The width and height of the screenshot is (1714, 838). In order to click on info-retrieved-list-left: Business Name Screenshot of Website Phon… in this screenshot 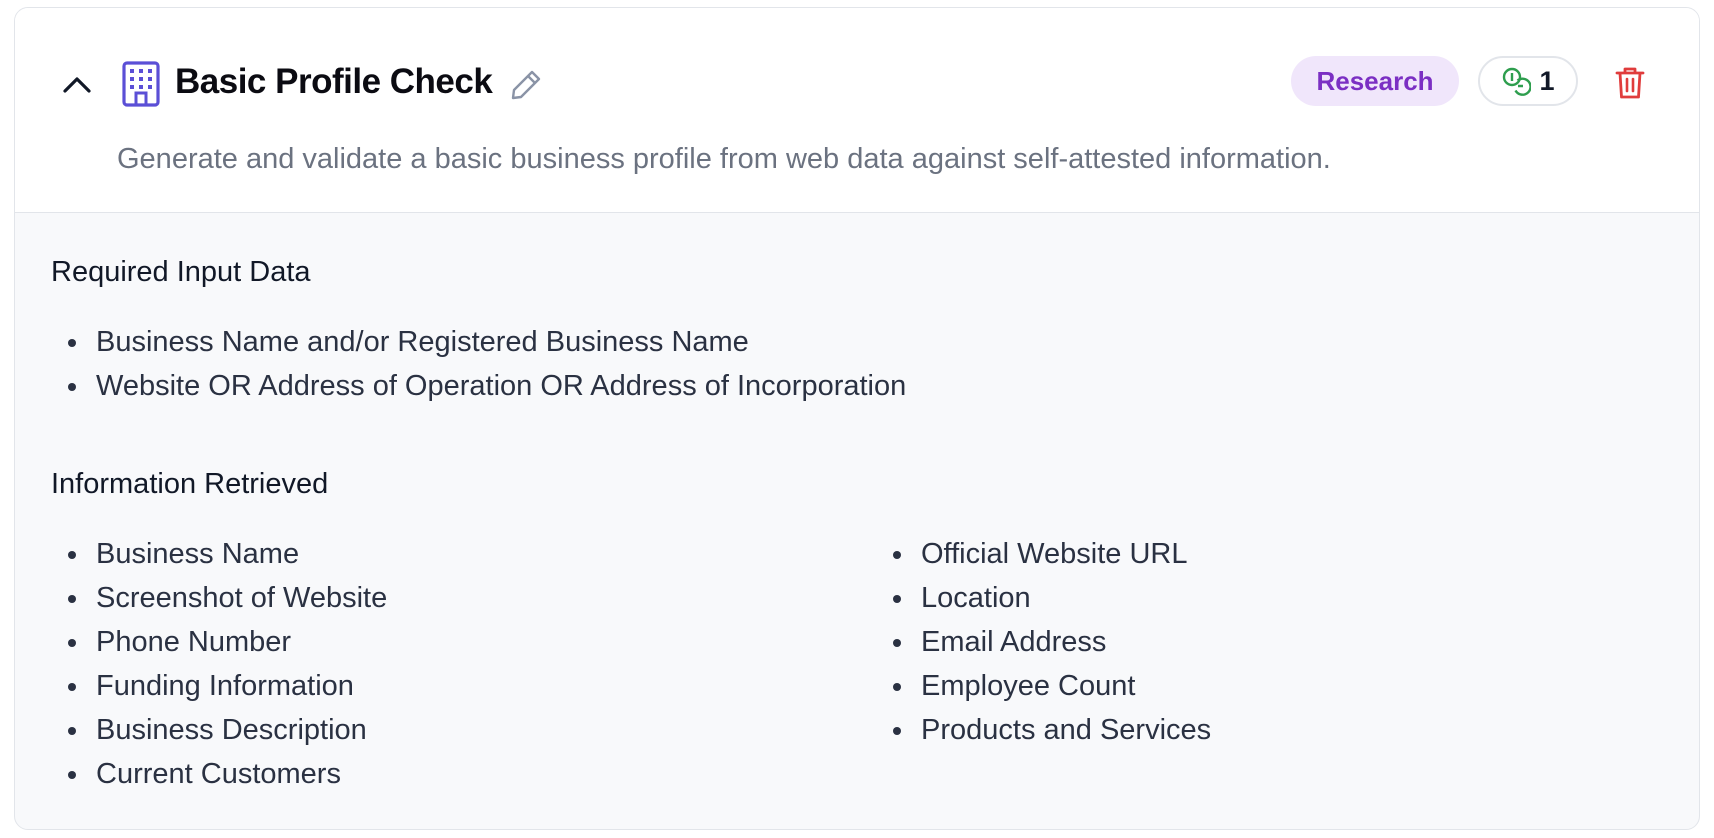, I will do `click(219, 664)`.